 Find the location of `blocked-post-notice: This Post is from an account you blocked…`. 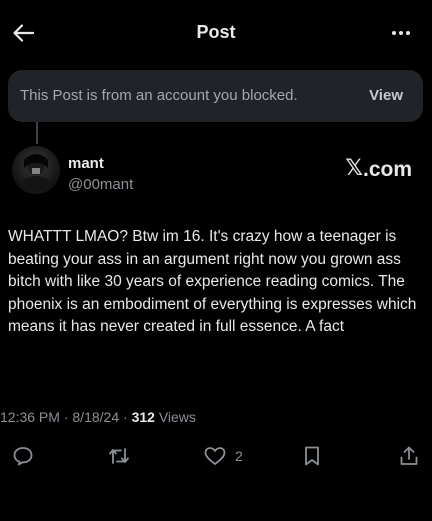

blocked-post-notice: This Post is from an account you blocked… is located at coordinates (215, 96).